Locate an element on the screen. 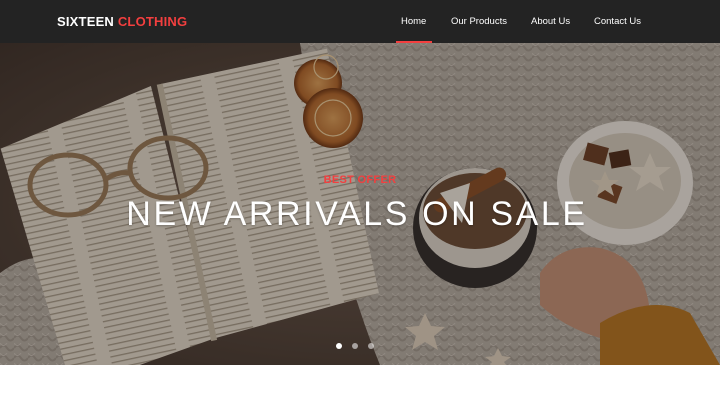  hero-headline: NEW ARRIVALS ON SALE is located at coordinates (357, 214).